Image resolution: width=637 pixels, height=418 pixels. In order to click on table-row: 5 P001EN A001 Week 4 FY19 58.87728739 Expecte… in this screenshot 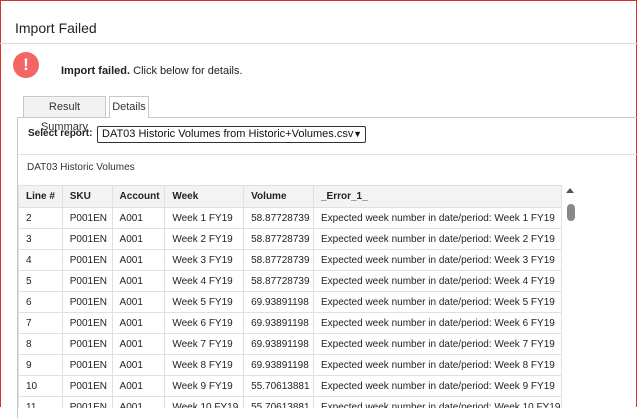, I will do `click(290, 281)`.